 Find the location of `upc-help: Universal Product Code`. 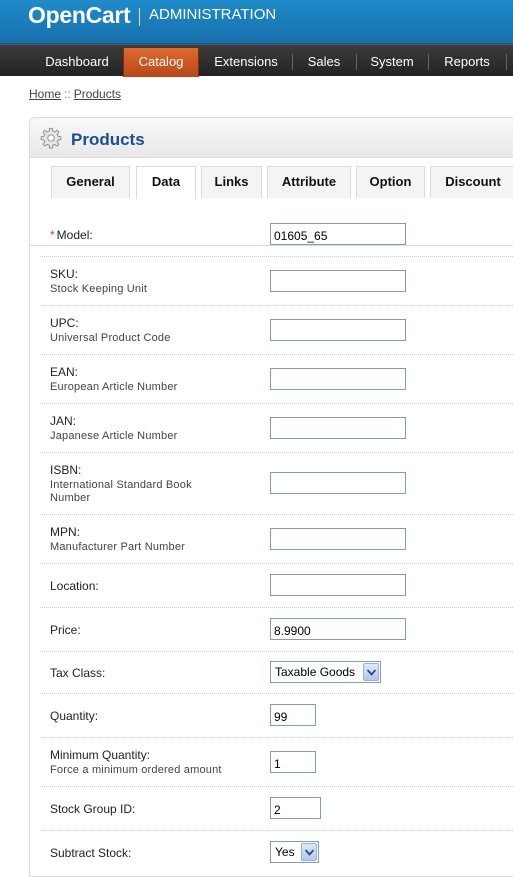

upc-help: Universal Product Code is located at coordinates (110, 338).